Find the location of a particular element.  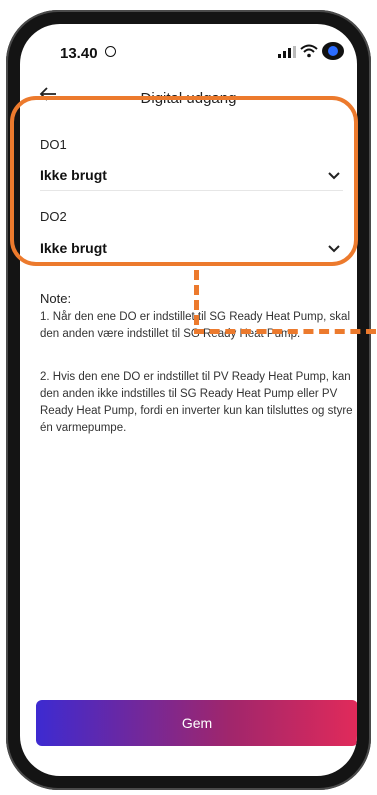

status-time: 13.40 is located at coordinates (79, 53).